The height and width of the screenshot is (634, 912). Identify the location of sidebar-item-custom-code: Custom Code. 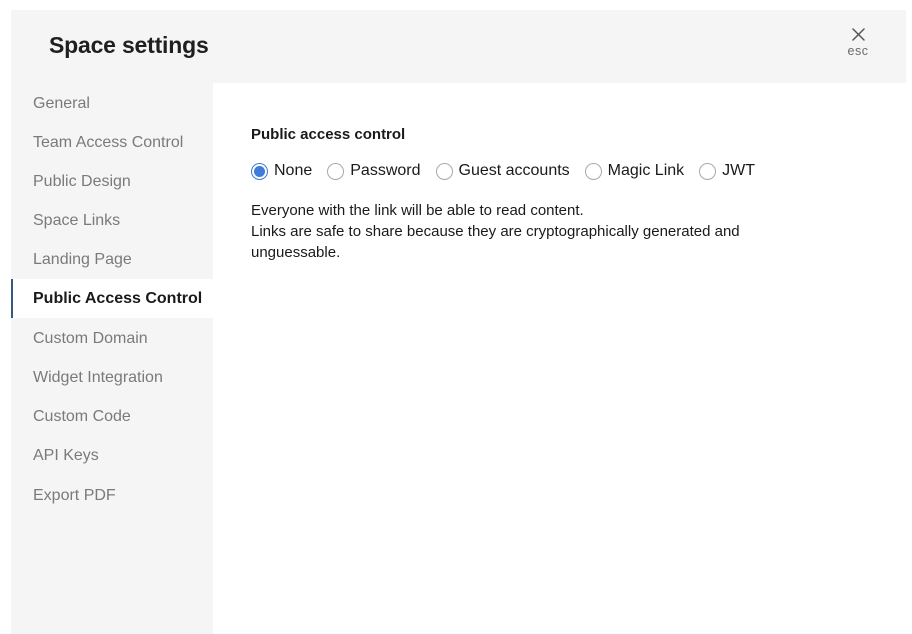
(112, 416).